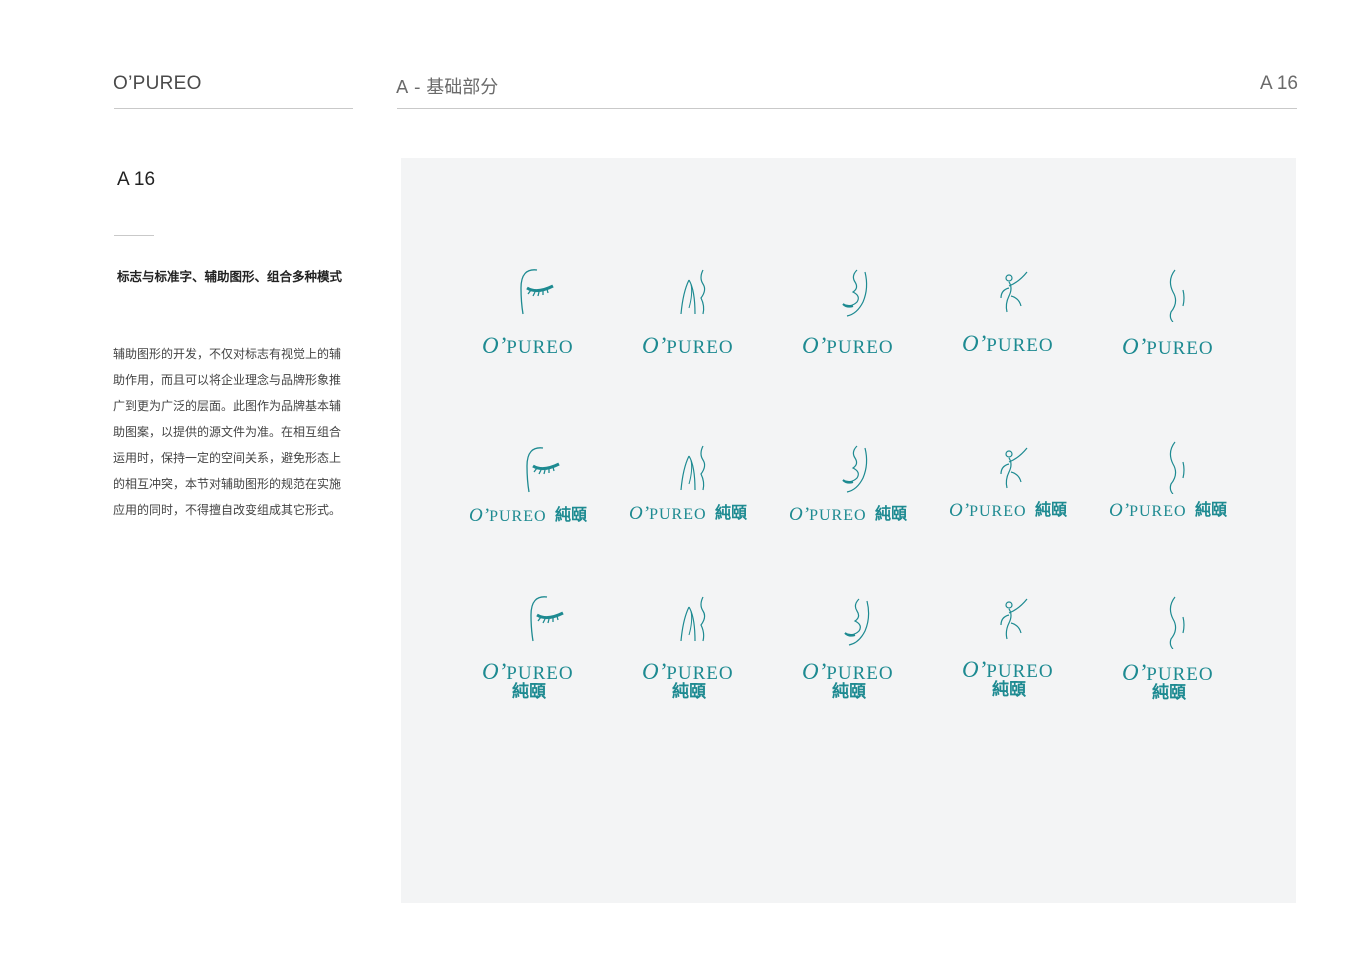 This screenshot has width=1366, height=966. I want to click on logo-stacked-cn-eyelash: O’PUREO 純頤, so click(529, 653).